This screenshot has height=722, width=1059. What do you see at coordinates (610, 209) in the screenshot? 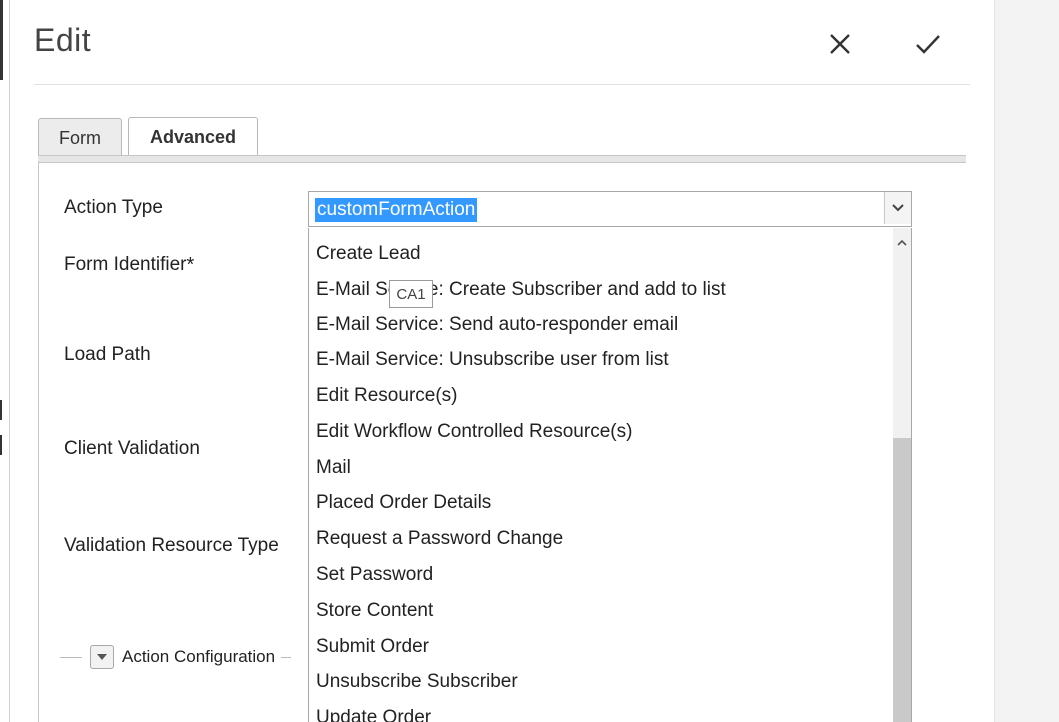
I see `action-type-select: customFormAction` at bounding box center [610, 209].